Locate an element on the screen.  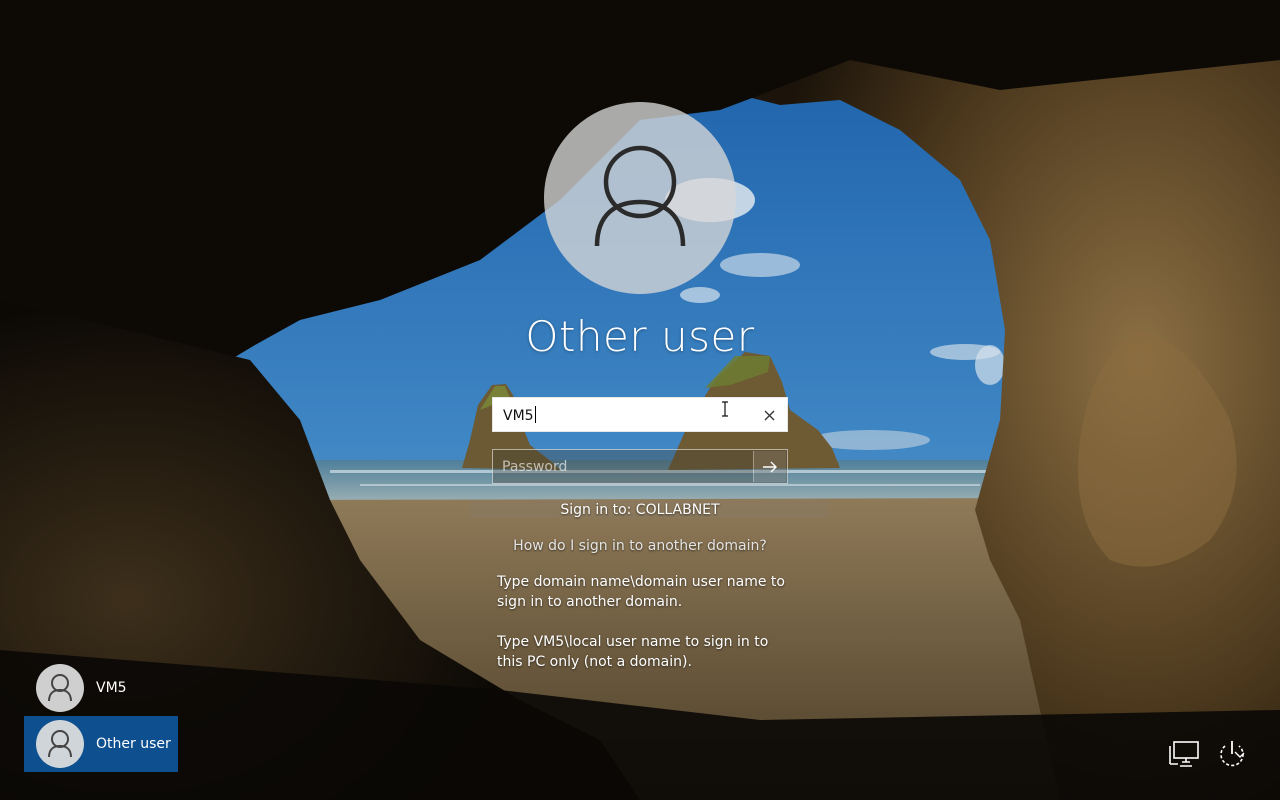
user-tile-label: Other user is located at coordinates (133, 744).